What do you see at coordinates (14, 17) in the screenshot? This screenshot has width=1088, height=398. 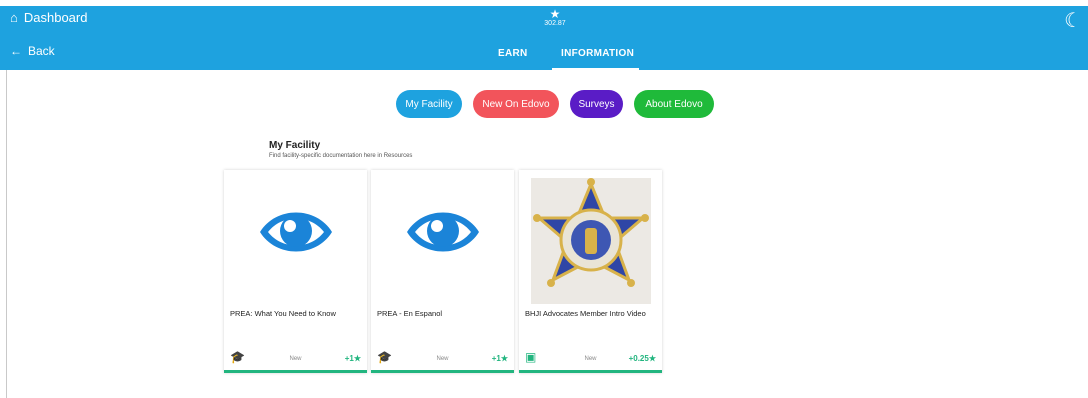 I see `home-icon: ⌂` at bounding box center [14, 17].